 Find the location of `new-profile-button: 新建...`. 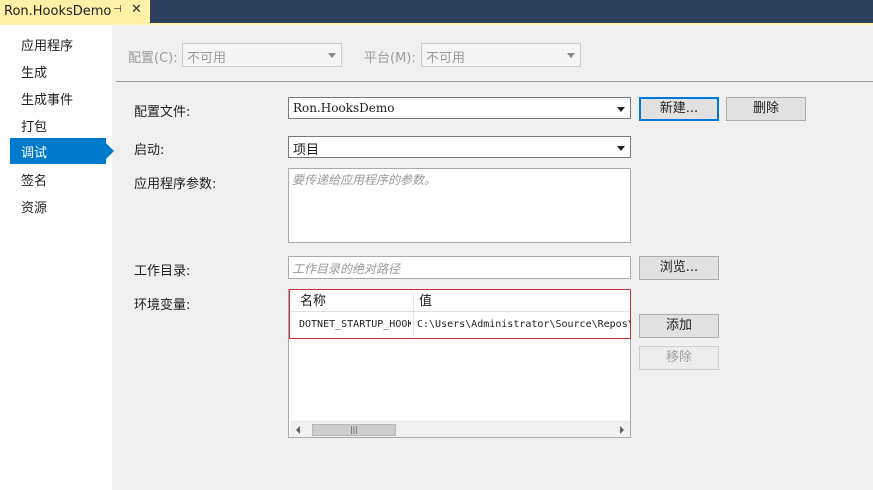

new-profile-button: 新建... is located at coordinates (679, 109).